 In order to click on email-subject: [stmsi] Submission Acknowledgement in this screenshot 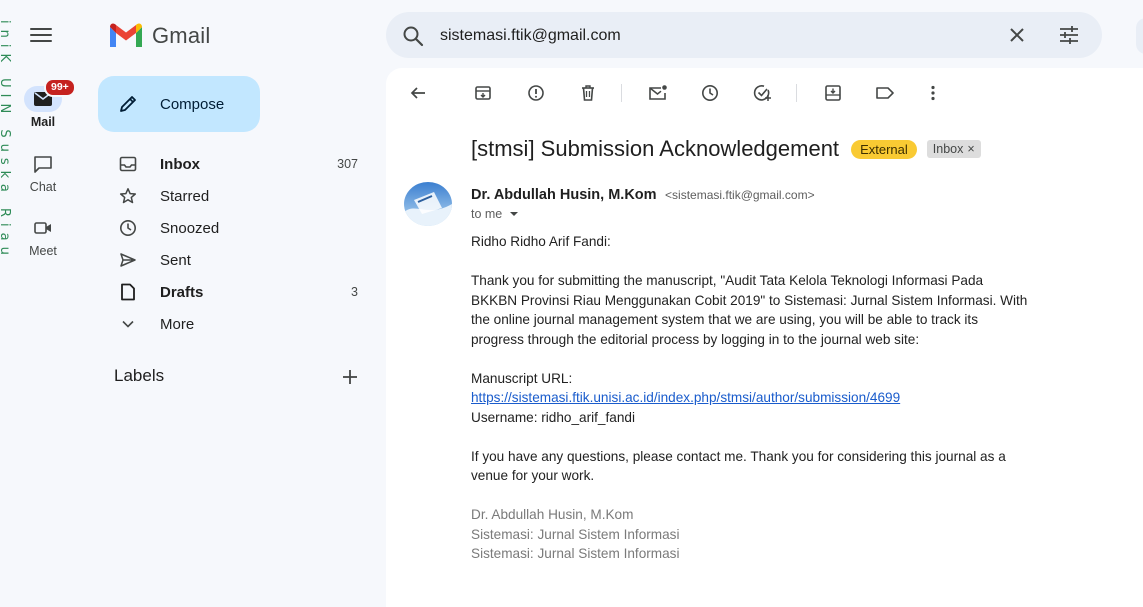, I will do `click(655, 148)`.